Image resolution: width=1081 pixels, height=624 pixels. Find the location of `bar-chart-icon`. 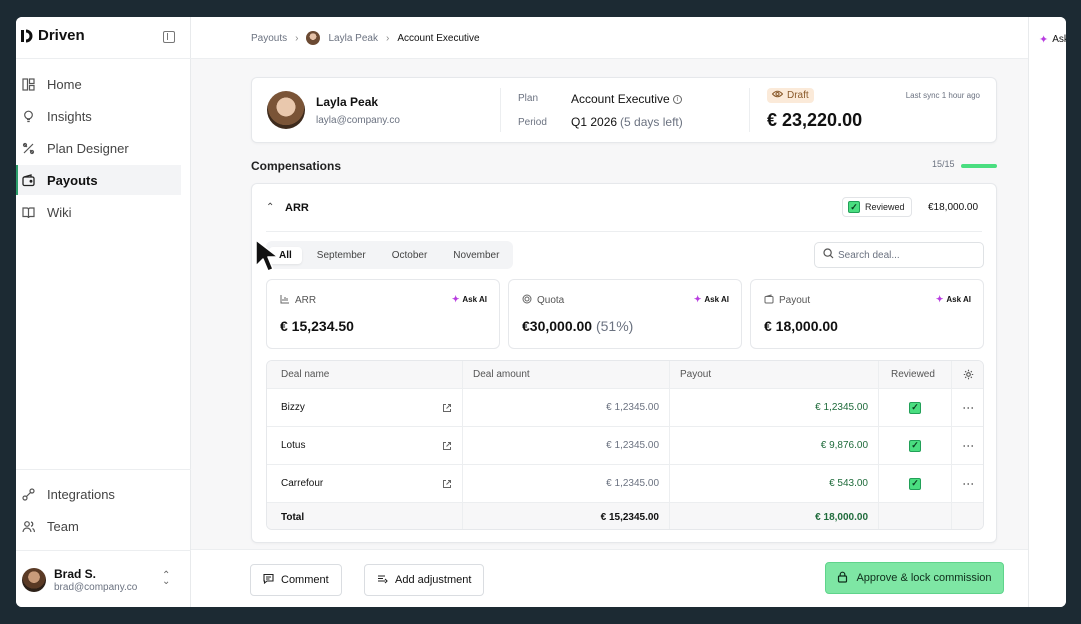

bar-chart-icon is located at coordinates (285, 300).